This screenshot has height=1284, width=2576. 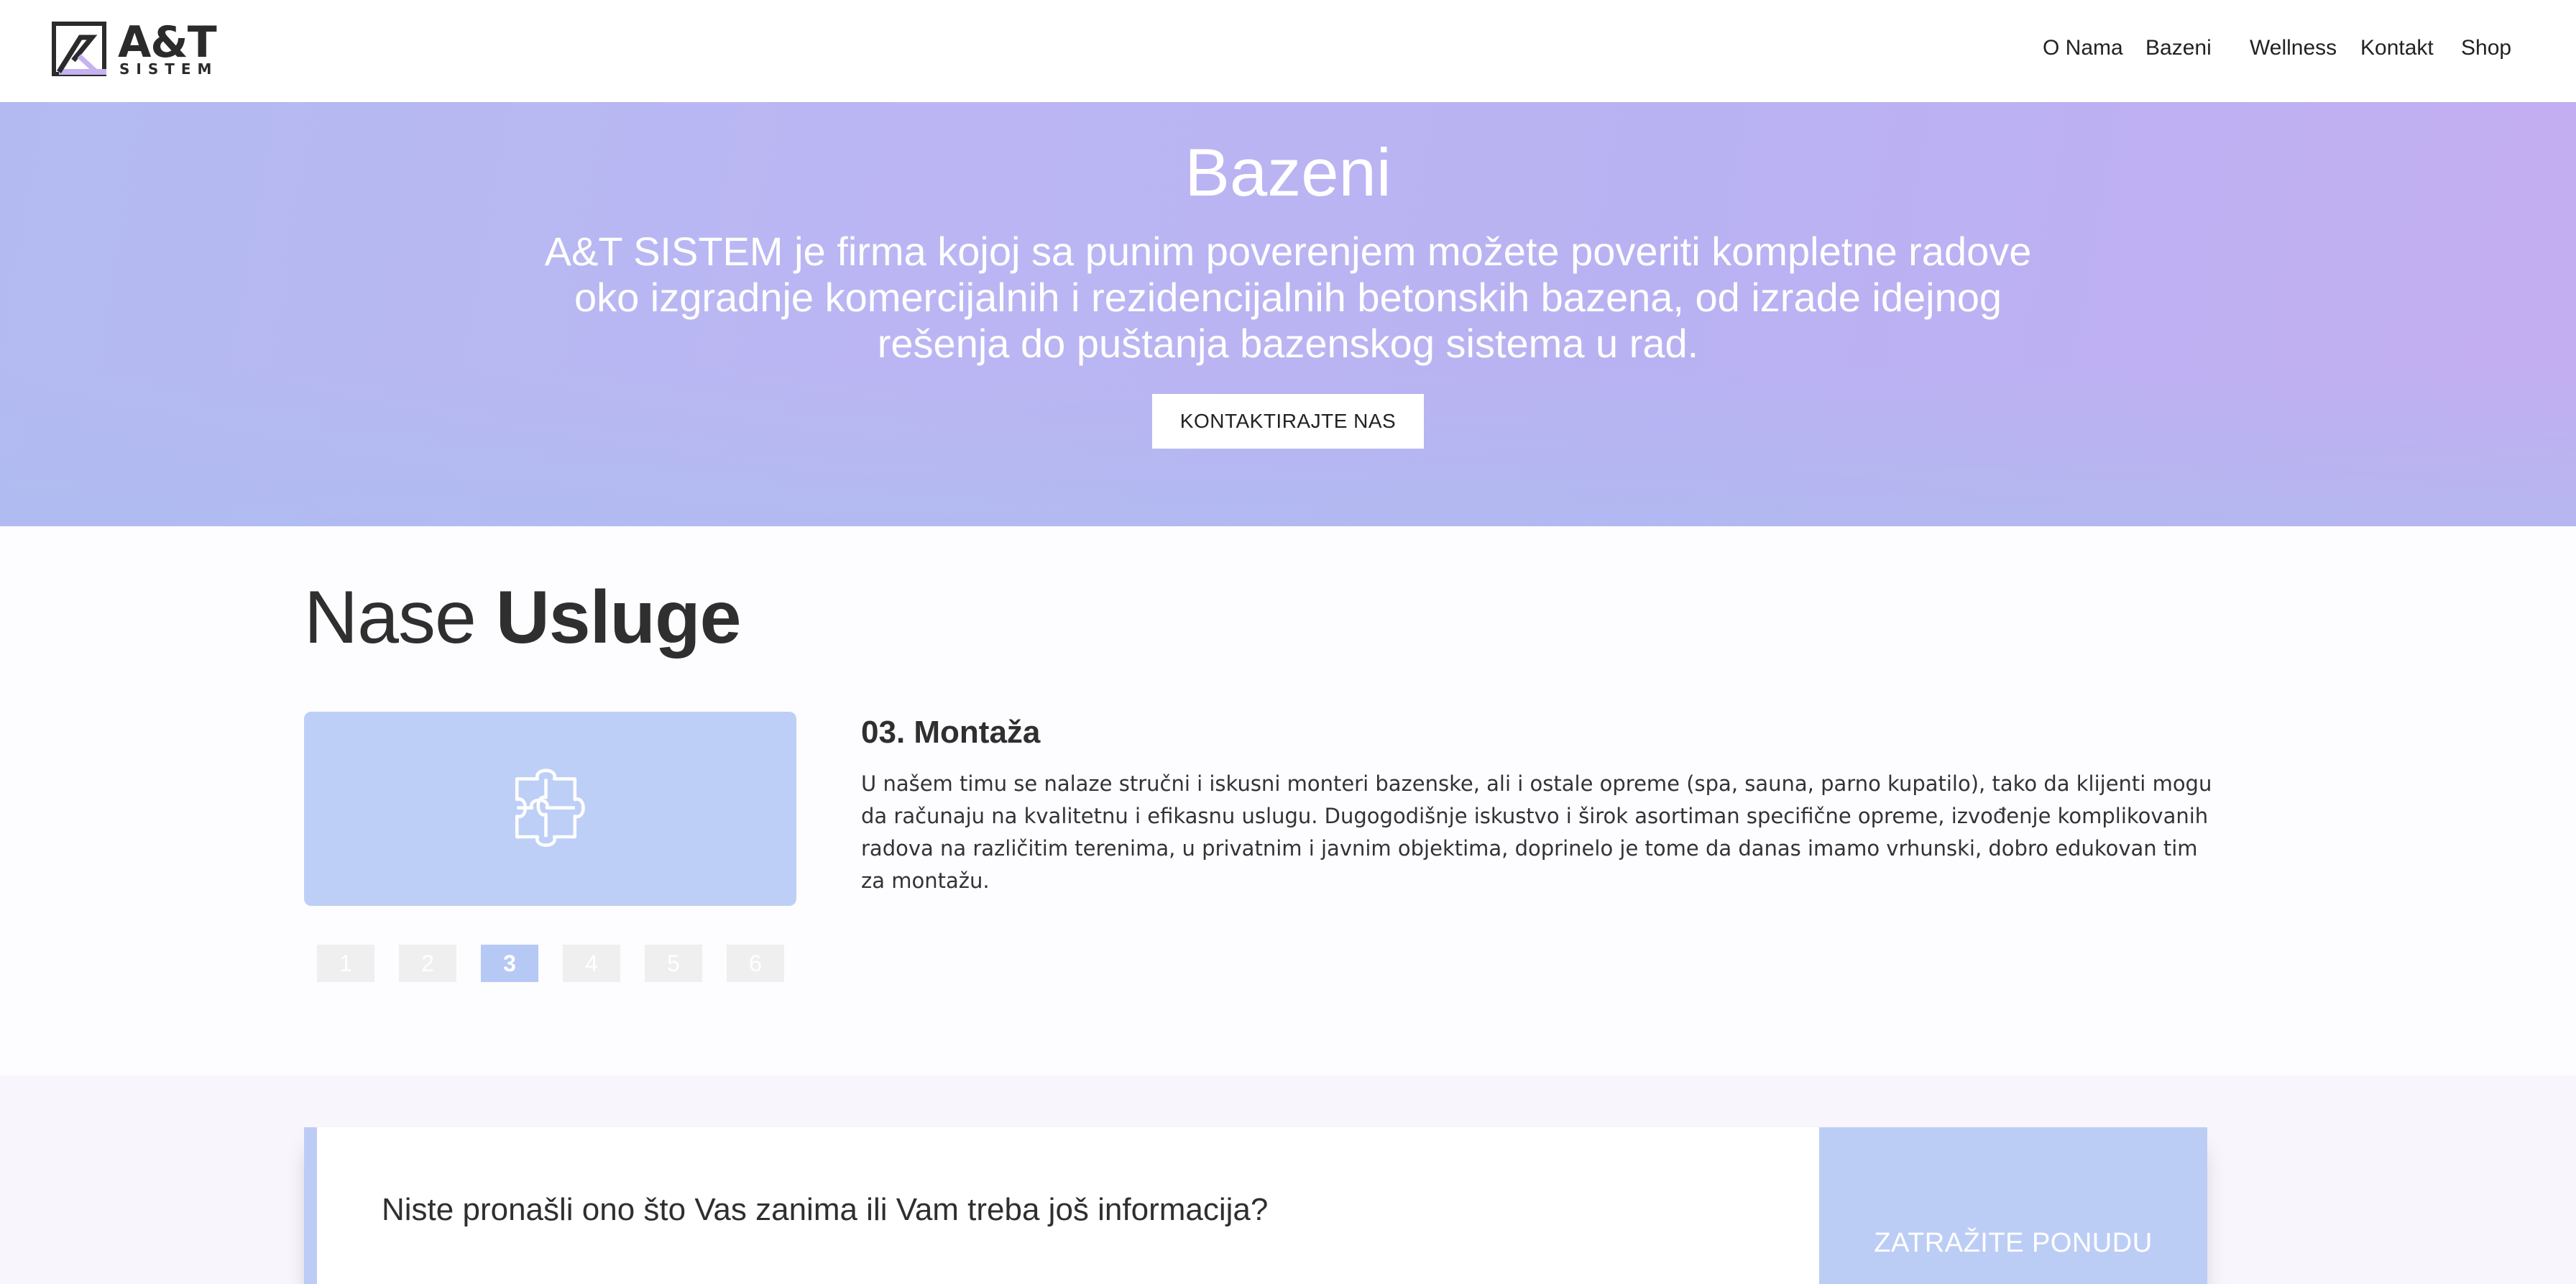 I want to click on logo-subtext: SISTEM, so click(x=168, y=69).